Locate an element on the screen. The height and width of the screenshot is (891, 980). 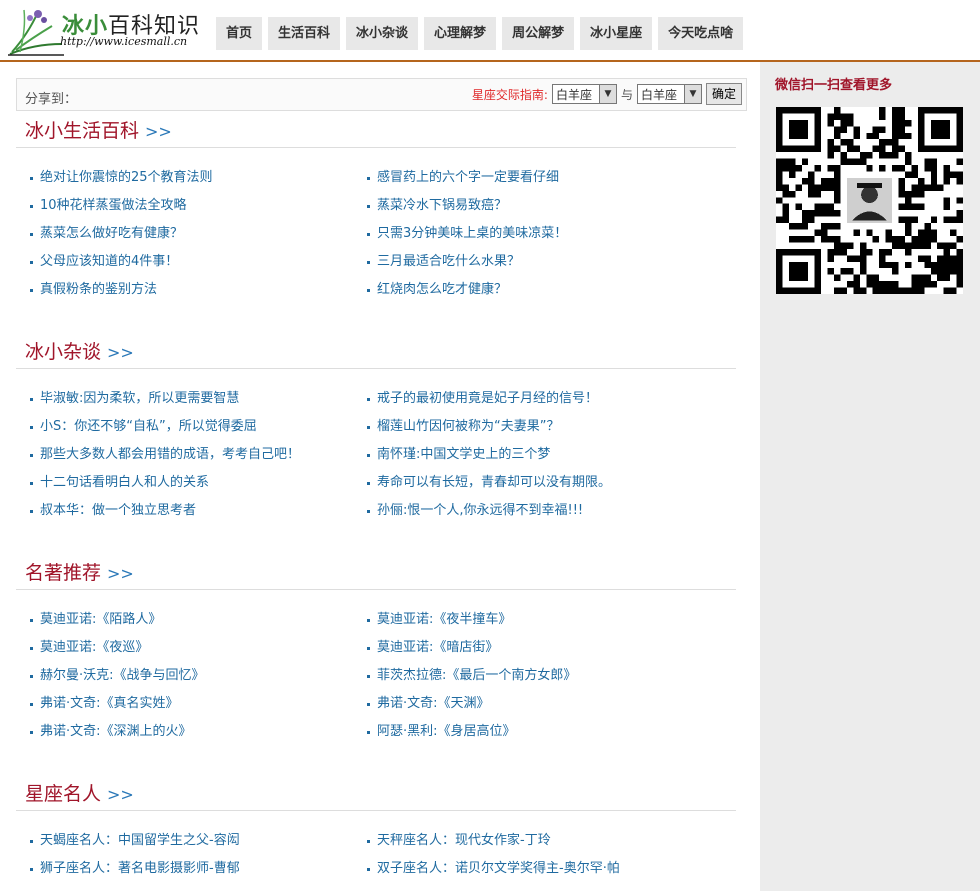
list-item: 榴莲山竹因何被称为“夫妻果”？ is located at coordinates (537, 431).